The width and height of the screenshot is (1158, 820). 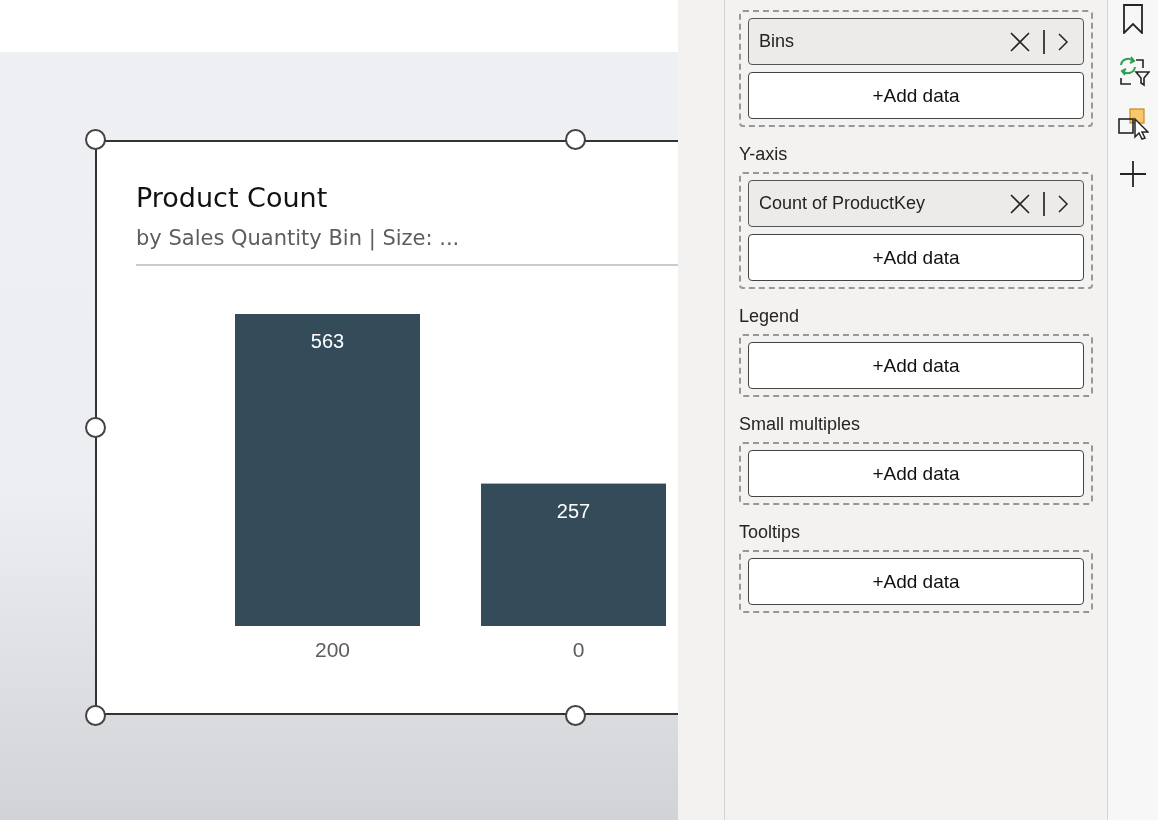 What do you see at coordinates (573, 510) in the screenshot?
I see `data-label: 257` at bounding box center [573, 510].